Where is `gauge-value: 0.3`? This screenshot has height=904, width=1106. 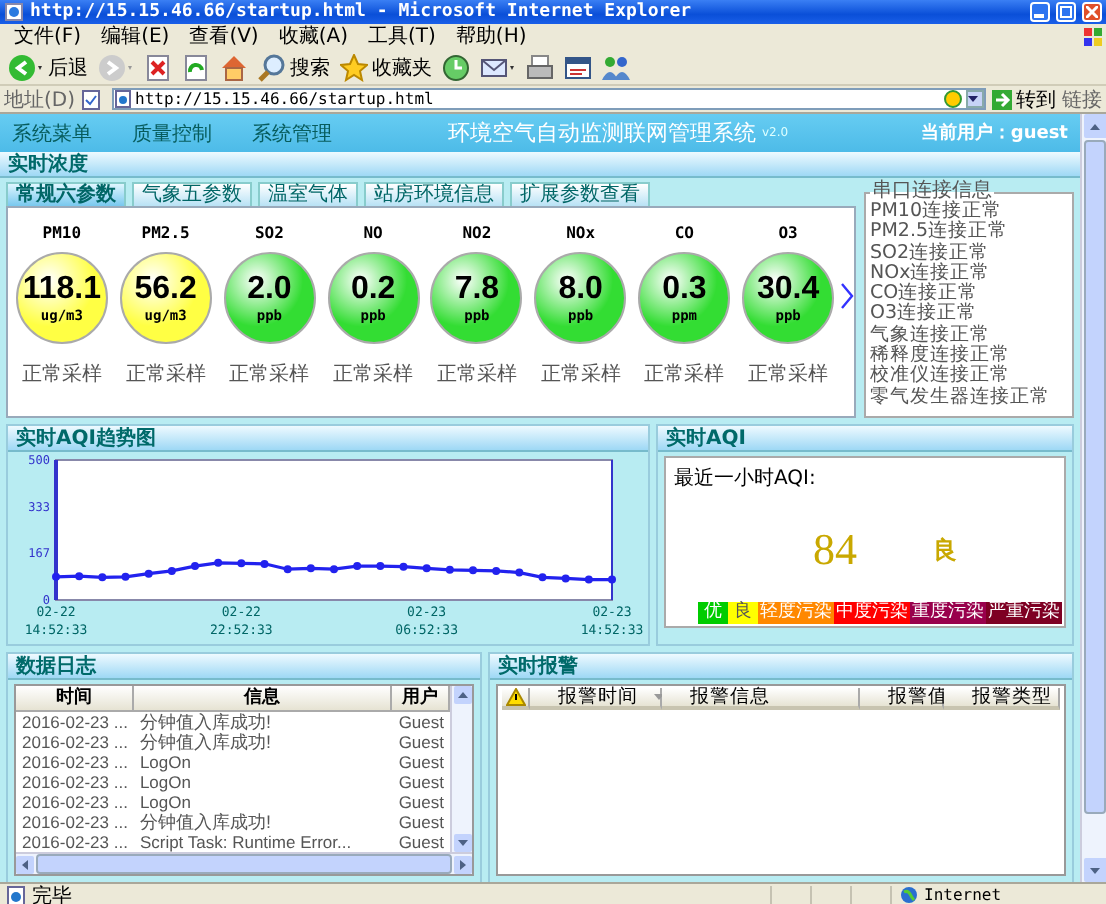
gauge-value: 0.3 is located at coordinates (684, 290).